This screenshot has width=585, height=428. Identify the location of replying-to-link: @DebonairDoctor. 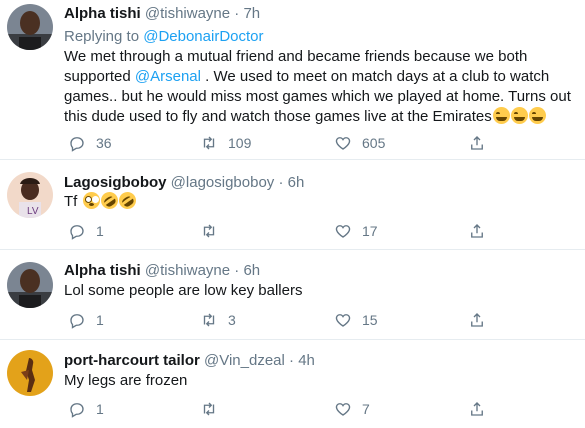
(203, 36).